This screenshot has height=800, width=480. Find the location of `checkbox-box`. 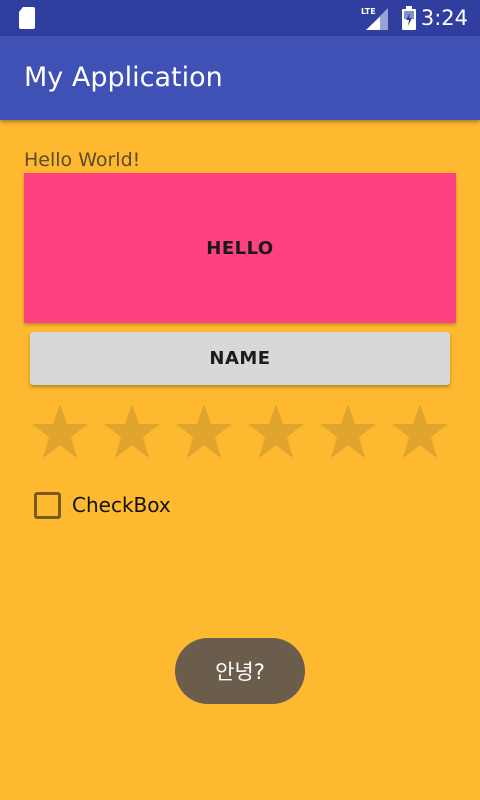

checkbox-box is located at coordinates (47, 505).